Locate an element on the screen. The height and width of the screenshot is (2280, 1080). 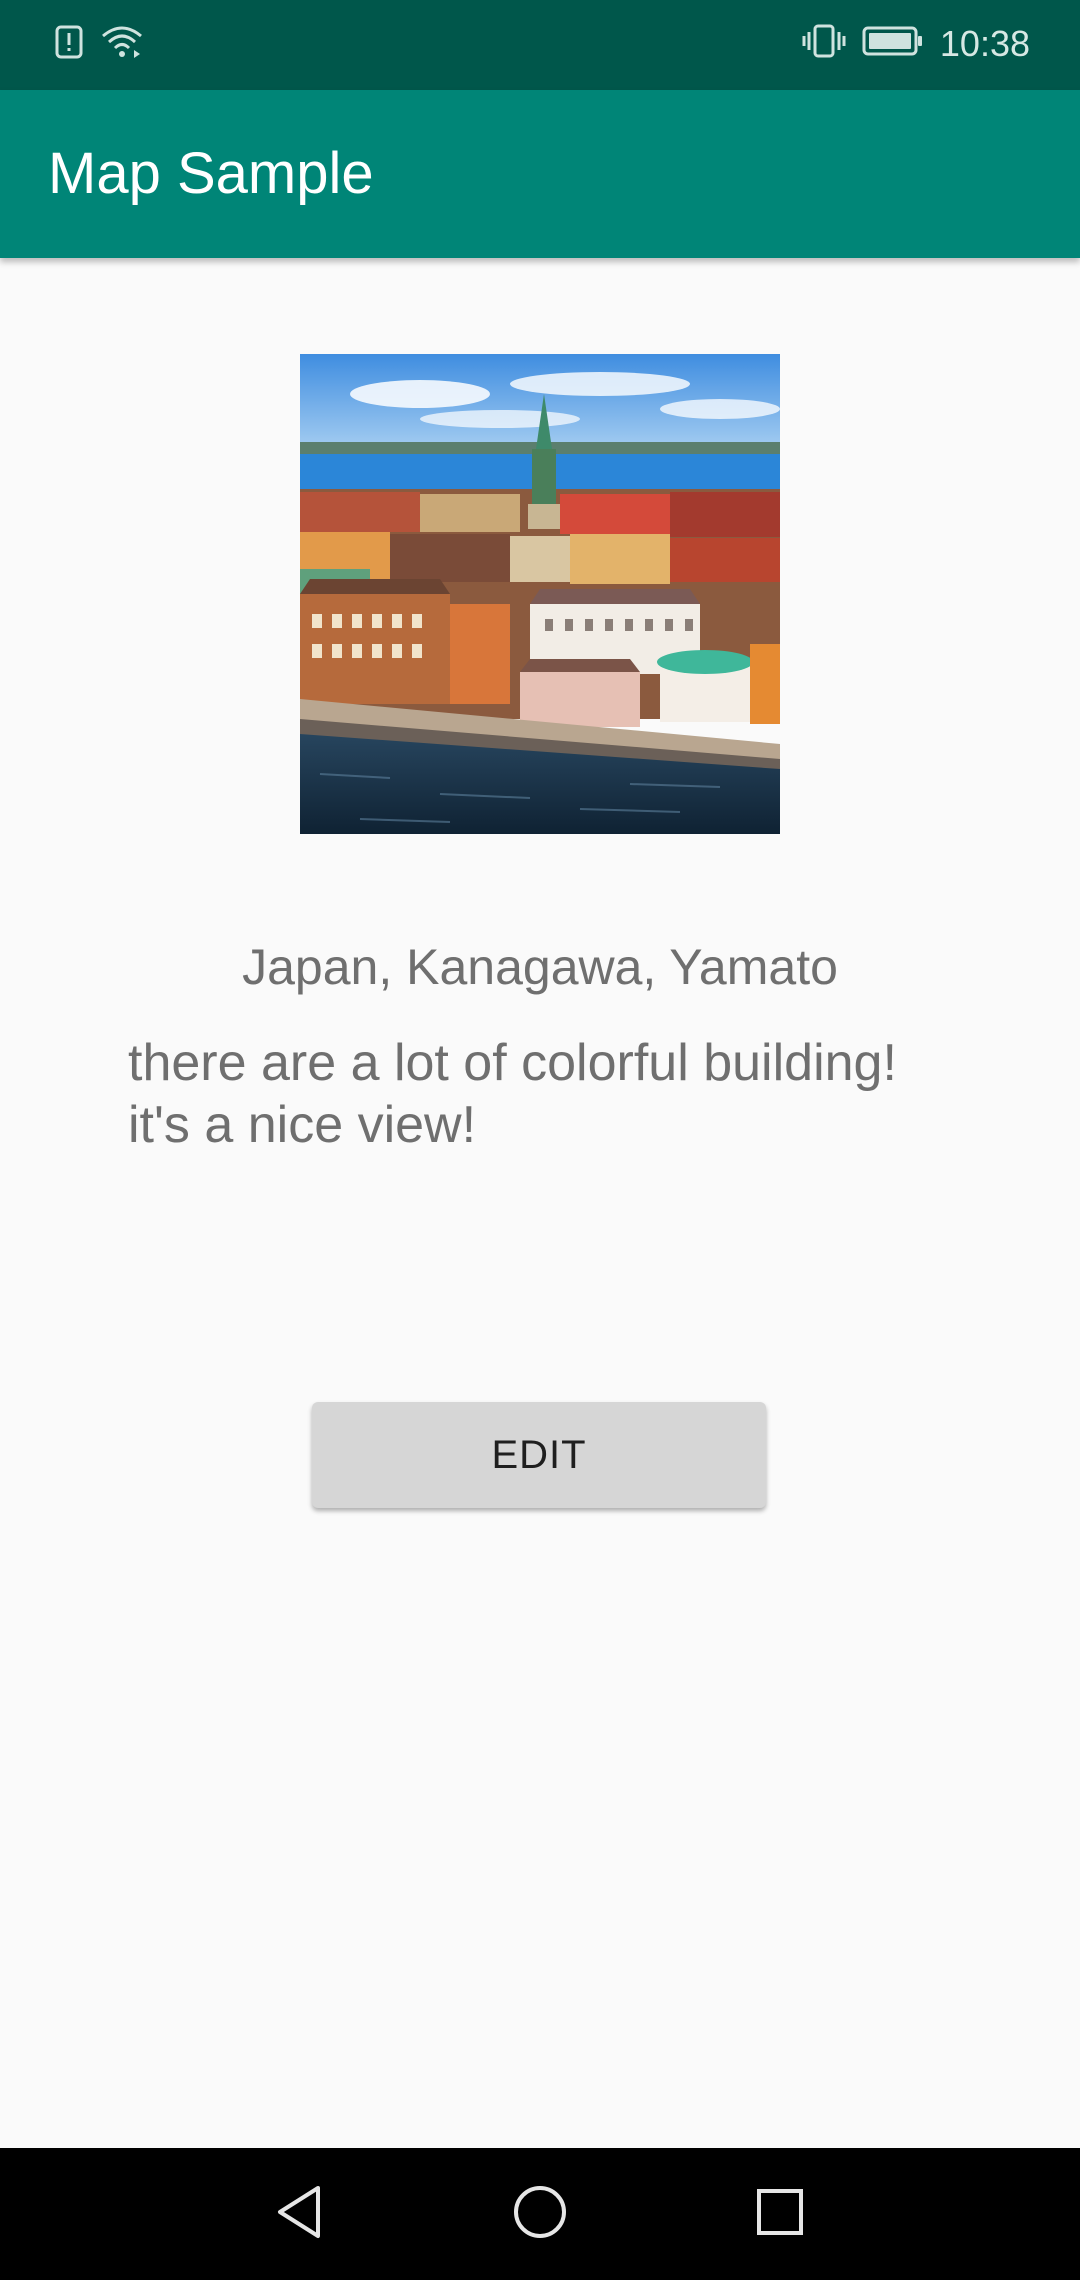
status-right-icons: 10:38 is located at coordinates (916, 43).